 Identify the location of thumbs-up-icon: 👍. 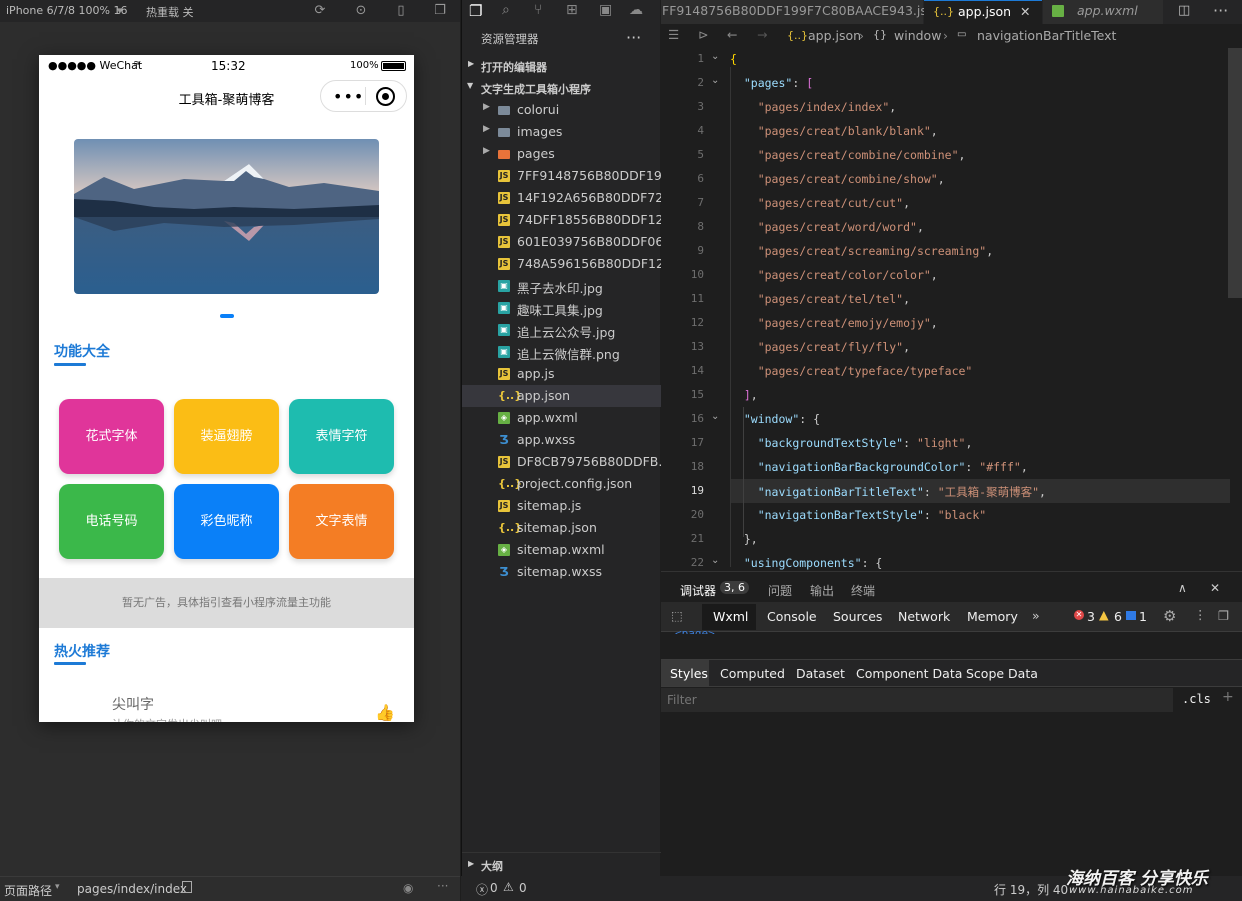
(385, 712).